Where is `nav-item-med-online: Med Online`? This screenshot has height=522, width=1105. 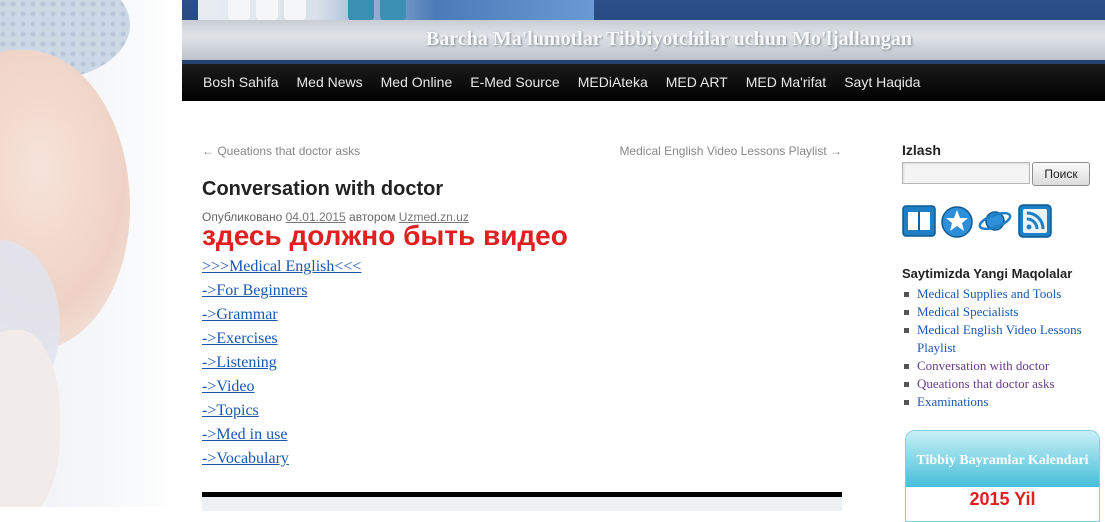
nav-item-med-online: Med Online is located at coordinates (417, 82).